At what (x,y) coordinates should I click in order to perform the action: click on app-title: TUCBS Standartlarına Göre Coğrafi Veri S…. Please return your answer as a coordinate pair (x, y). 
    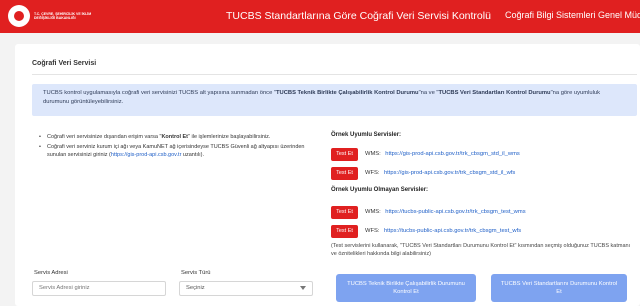
    Looking at the image, I should click on (358, 16).